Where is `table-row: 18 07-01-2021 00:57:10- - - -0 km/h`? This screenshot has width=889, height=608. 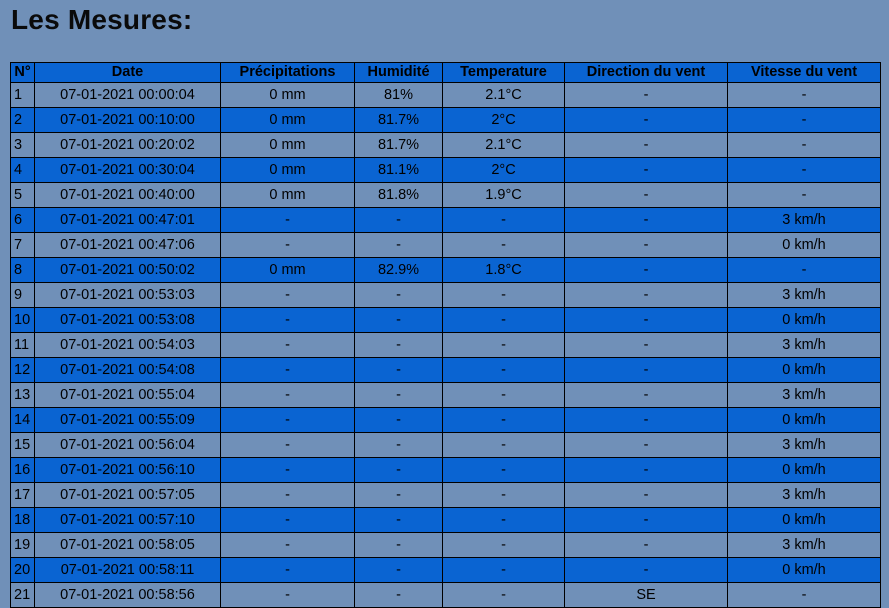 table-row: 18 07-01-2021 00:57:10- - - -0 km/h is located at coordinates (445, 520).